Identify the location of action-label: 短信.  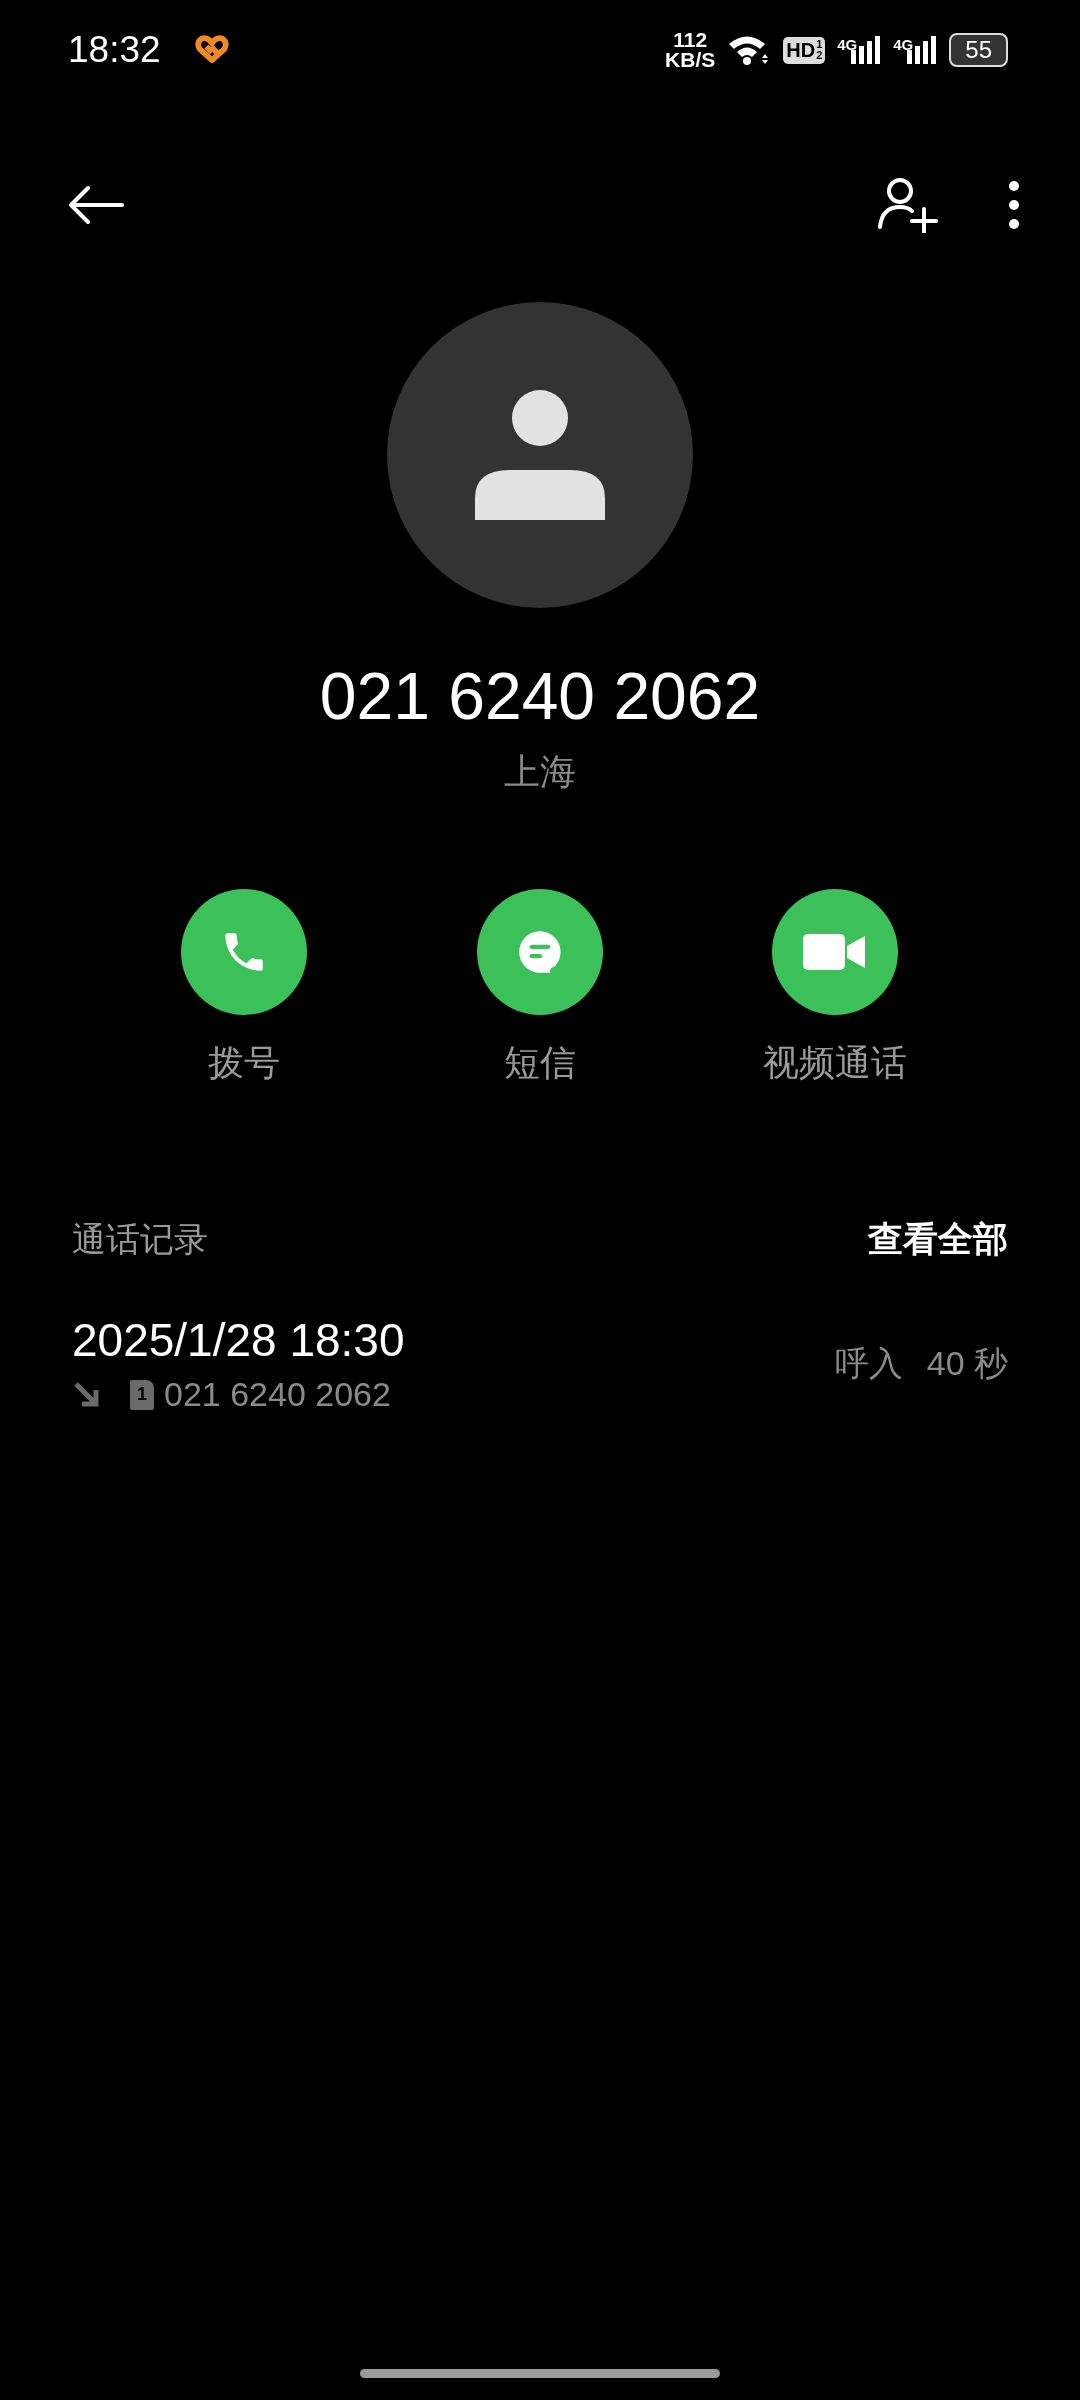
(539, 1063).